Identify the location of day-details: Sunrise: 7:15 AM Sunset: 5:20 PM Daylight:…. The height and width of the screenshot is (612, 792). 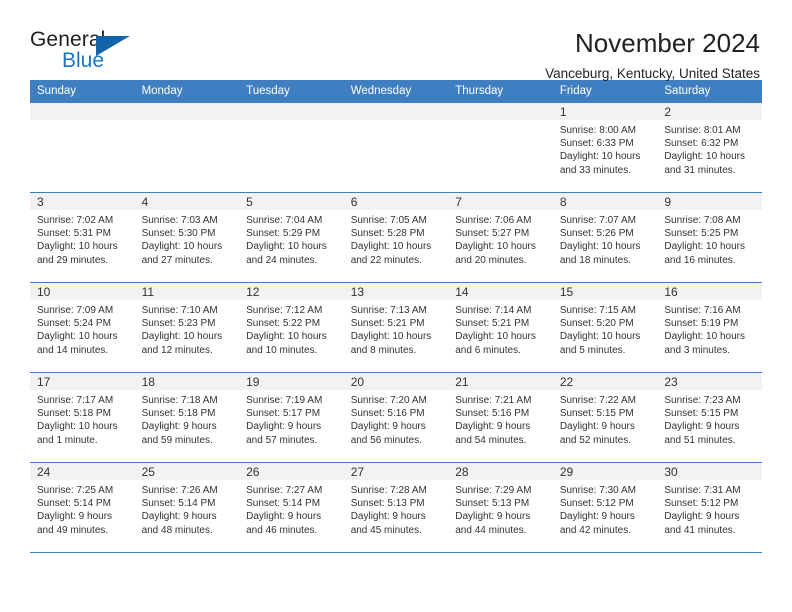
(605, 328).